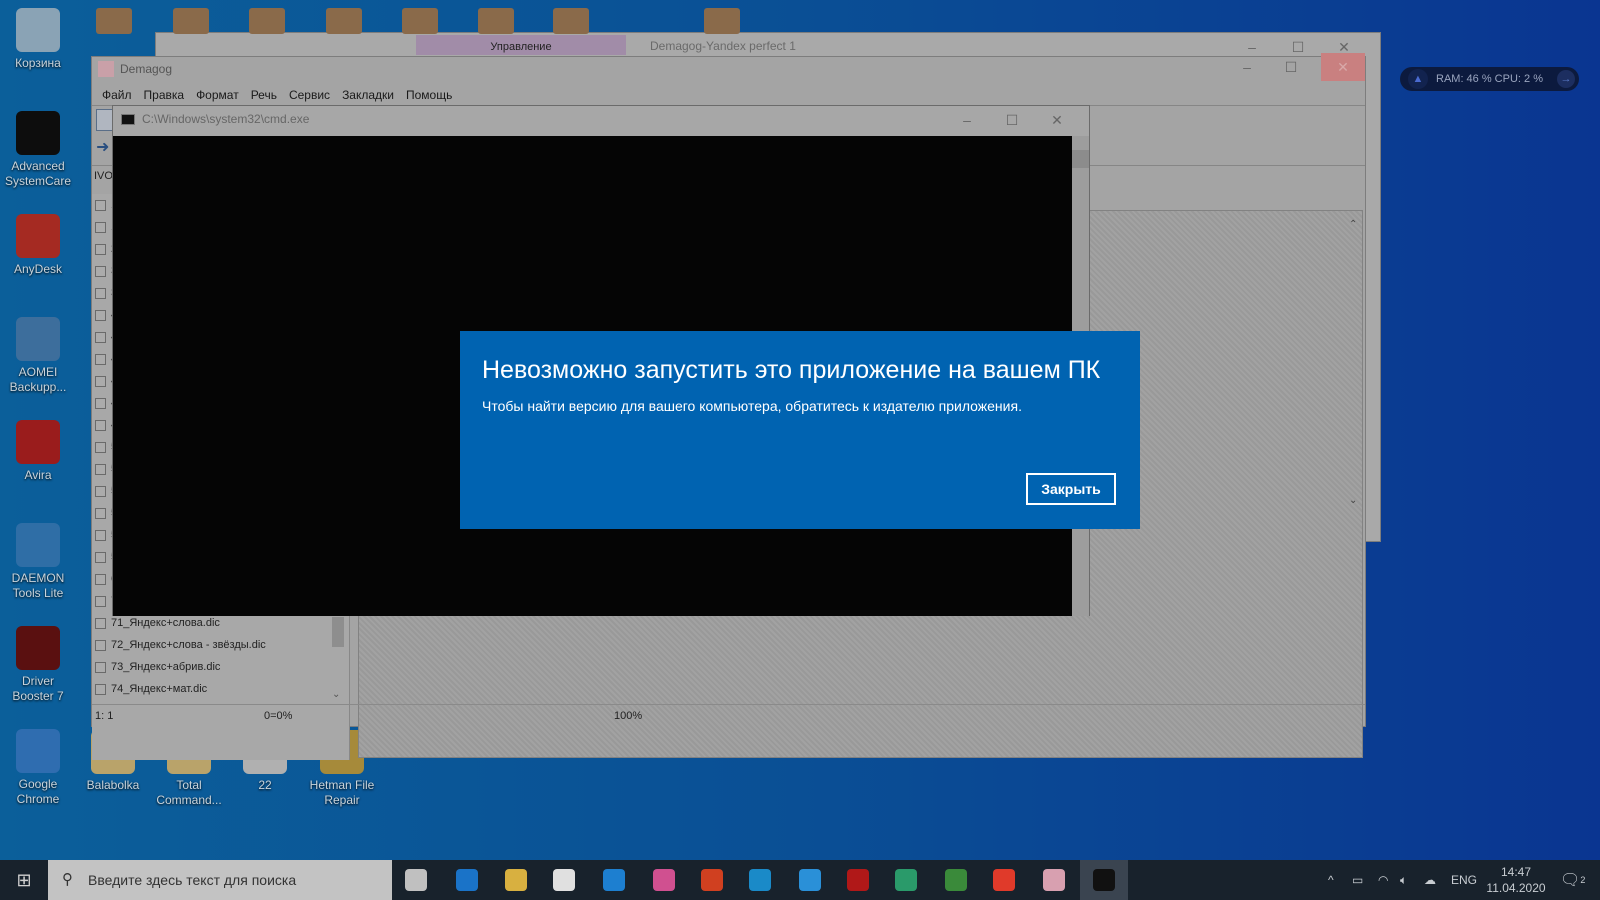 The image size is (1600, 900). Describe the element at coordinates (38, 150) in the screenshot. I see `desktop-icon: Advanced SystemCare` at that location.